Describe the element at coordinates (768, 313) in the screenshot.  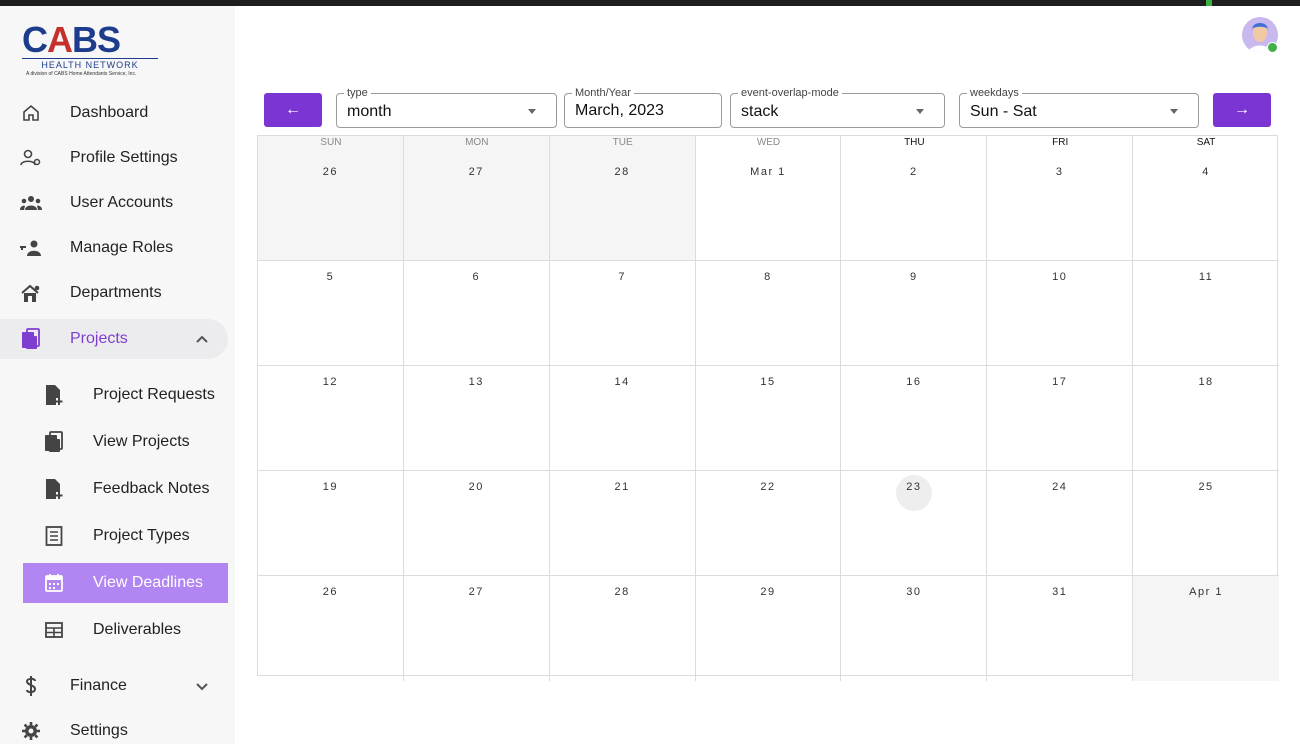
I see `calendar-day-cell: 8` at that location.